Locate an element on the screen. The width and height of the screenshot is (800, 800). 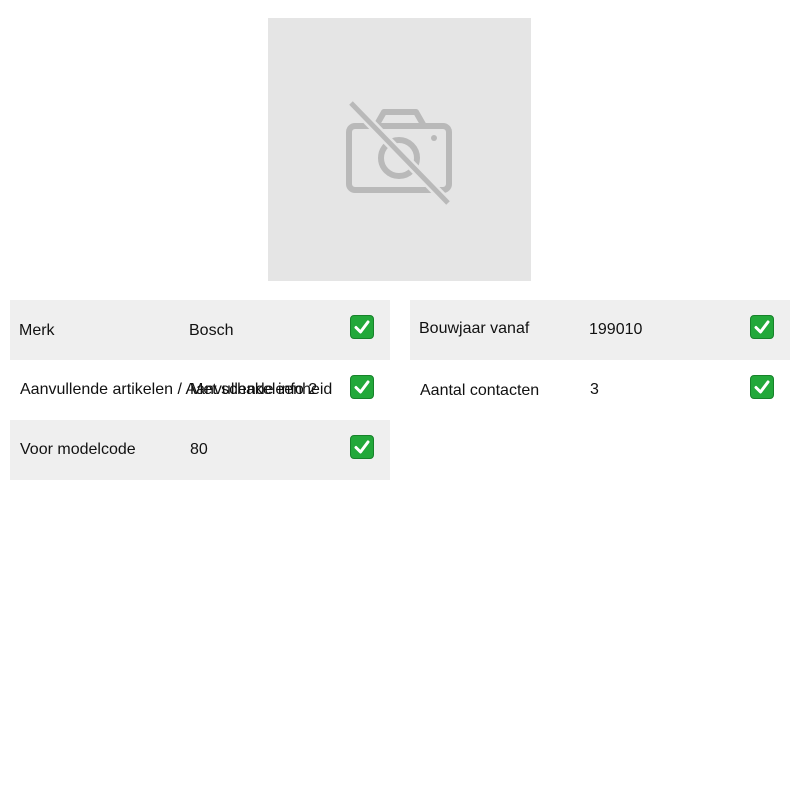
spec-value: Bosch is located at coordinates (211, 330).